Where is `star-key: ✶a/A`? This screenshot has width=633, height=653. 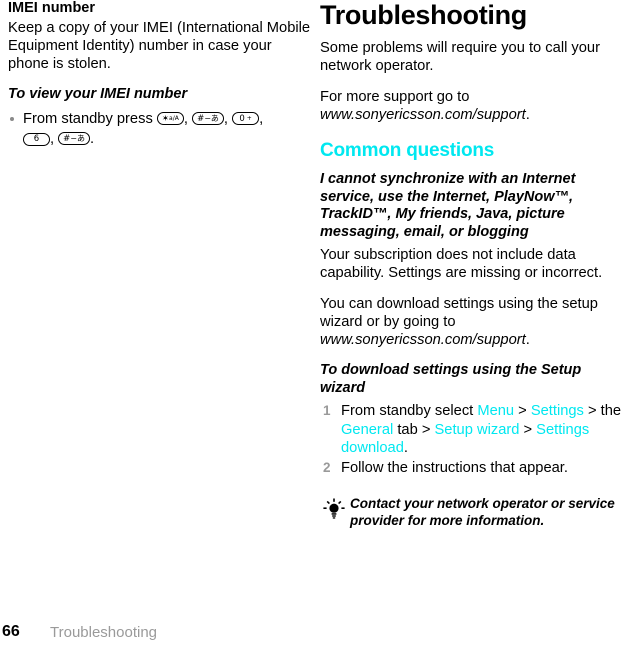 star-key: ✶a/A is located at coordinates (170, 118).